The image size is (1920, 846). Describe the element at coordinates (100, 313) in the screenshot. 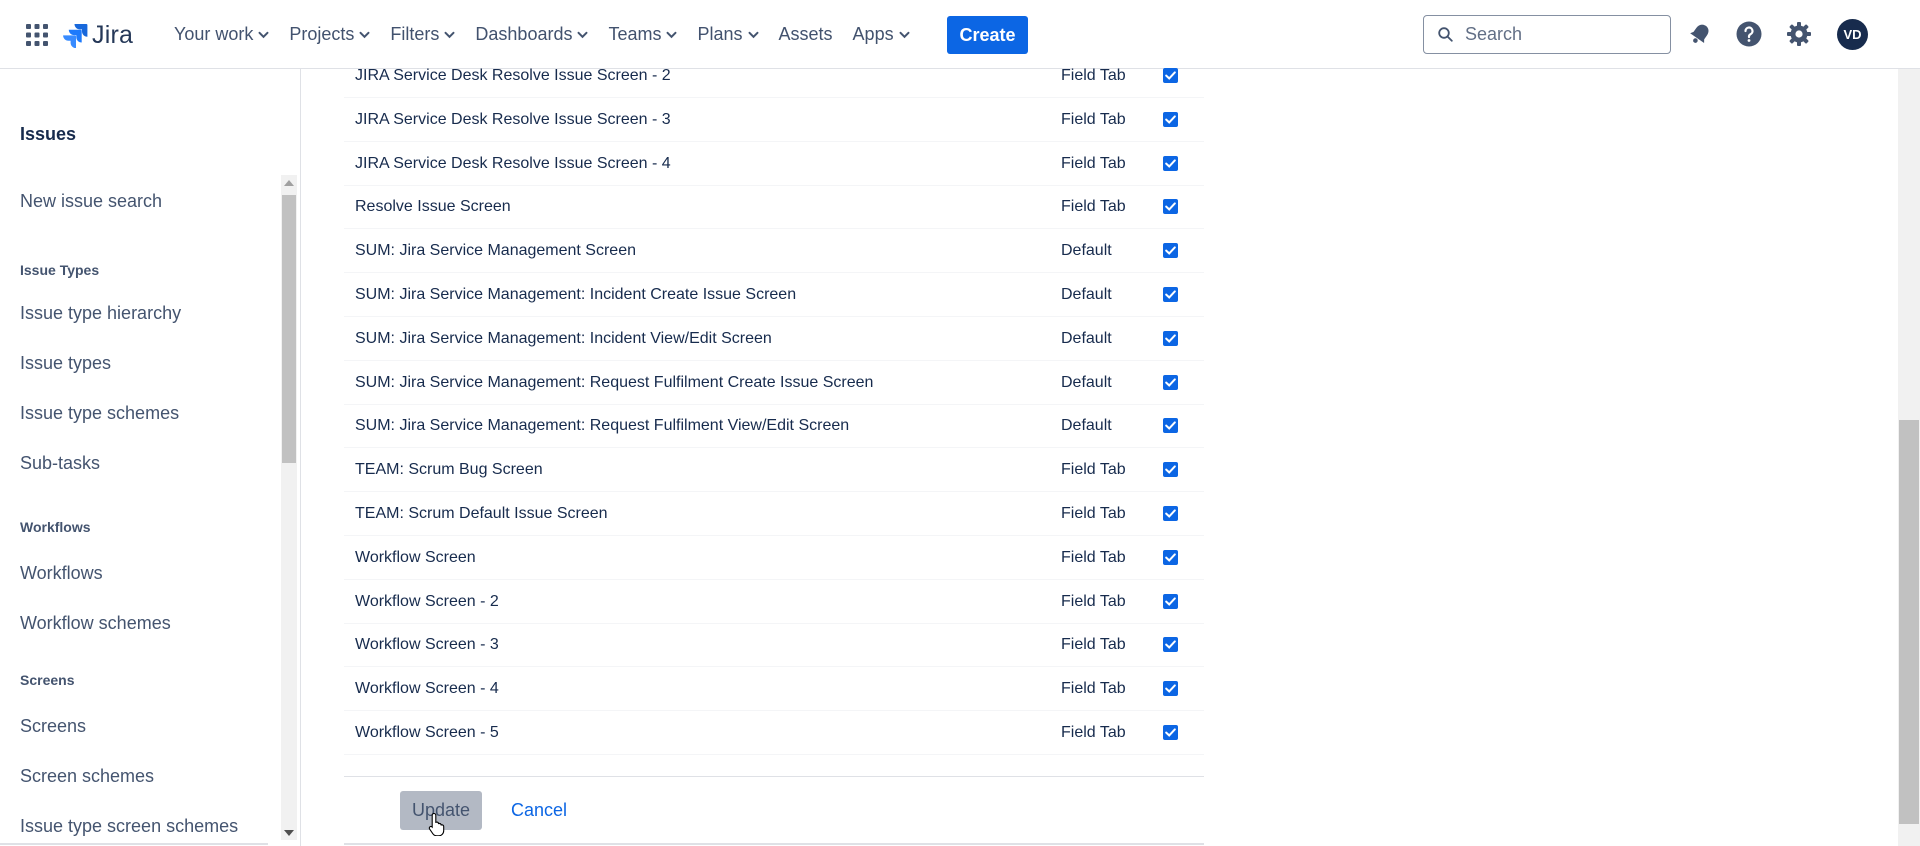

I see `sidebar-item-issue-type-hierarchy: Issue type hierarchy` at that location.